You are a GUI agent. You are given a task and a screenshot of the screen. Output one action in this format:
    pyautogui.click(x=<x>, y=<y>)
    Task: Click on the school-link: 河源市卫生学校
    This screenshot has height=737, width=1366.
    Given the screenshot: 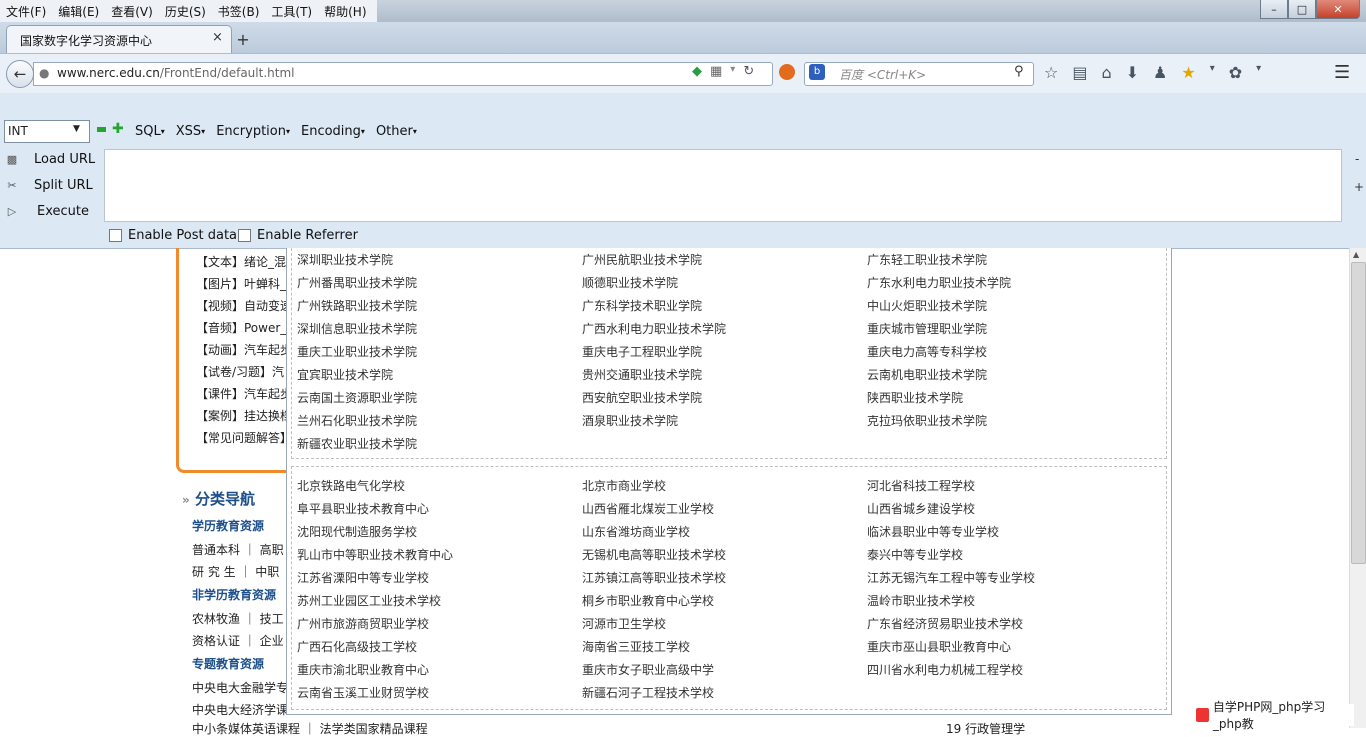 What is the action you would take?
    pyautogui.click(x=624, y=623)
    